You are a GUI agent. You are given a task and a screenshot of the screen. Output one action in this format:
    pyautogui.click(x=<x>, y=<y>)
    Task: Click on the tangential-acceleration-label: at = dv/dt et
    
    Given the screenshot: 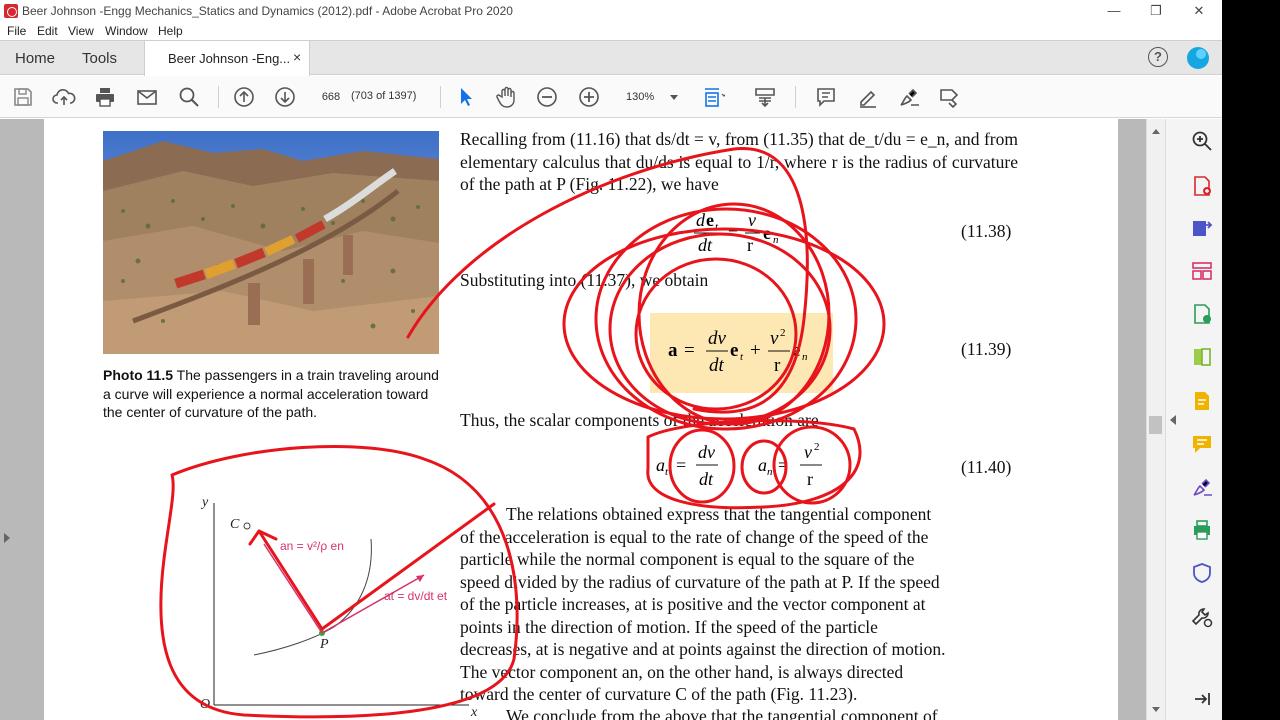 What is the action you would take?
    pyautogui.click(x=416, y=596)
    